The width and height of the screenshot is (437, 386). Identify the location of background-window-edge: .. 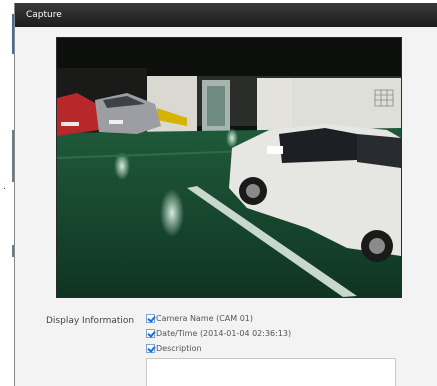
(7, 193).